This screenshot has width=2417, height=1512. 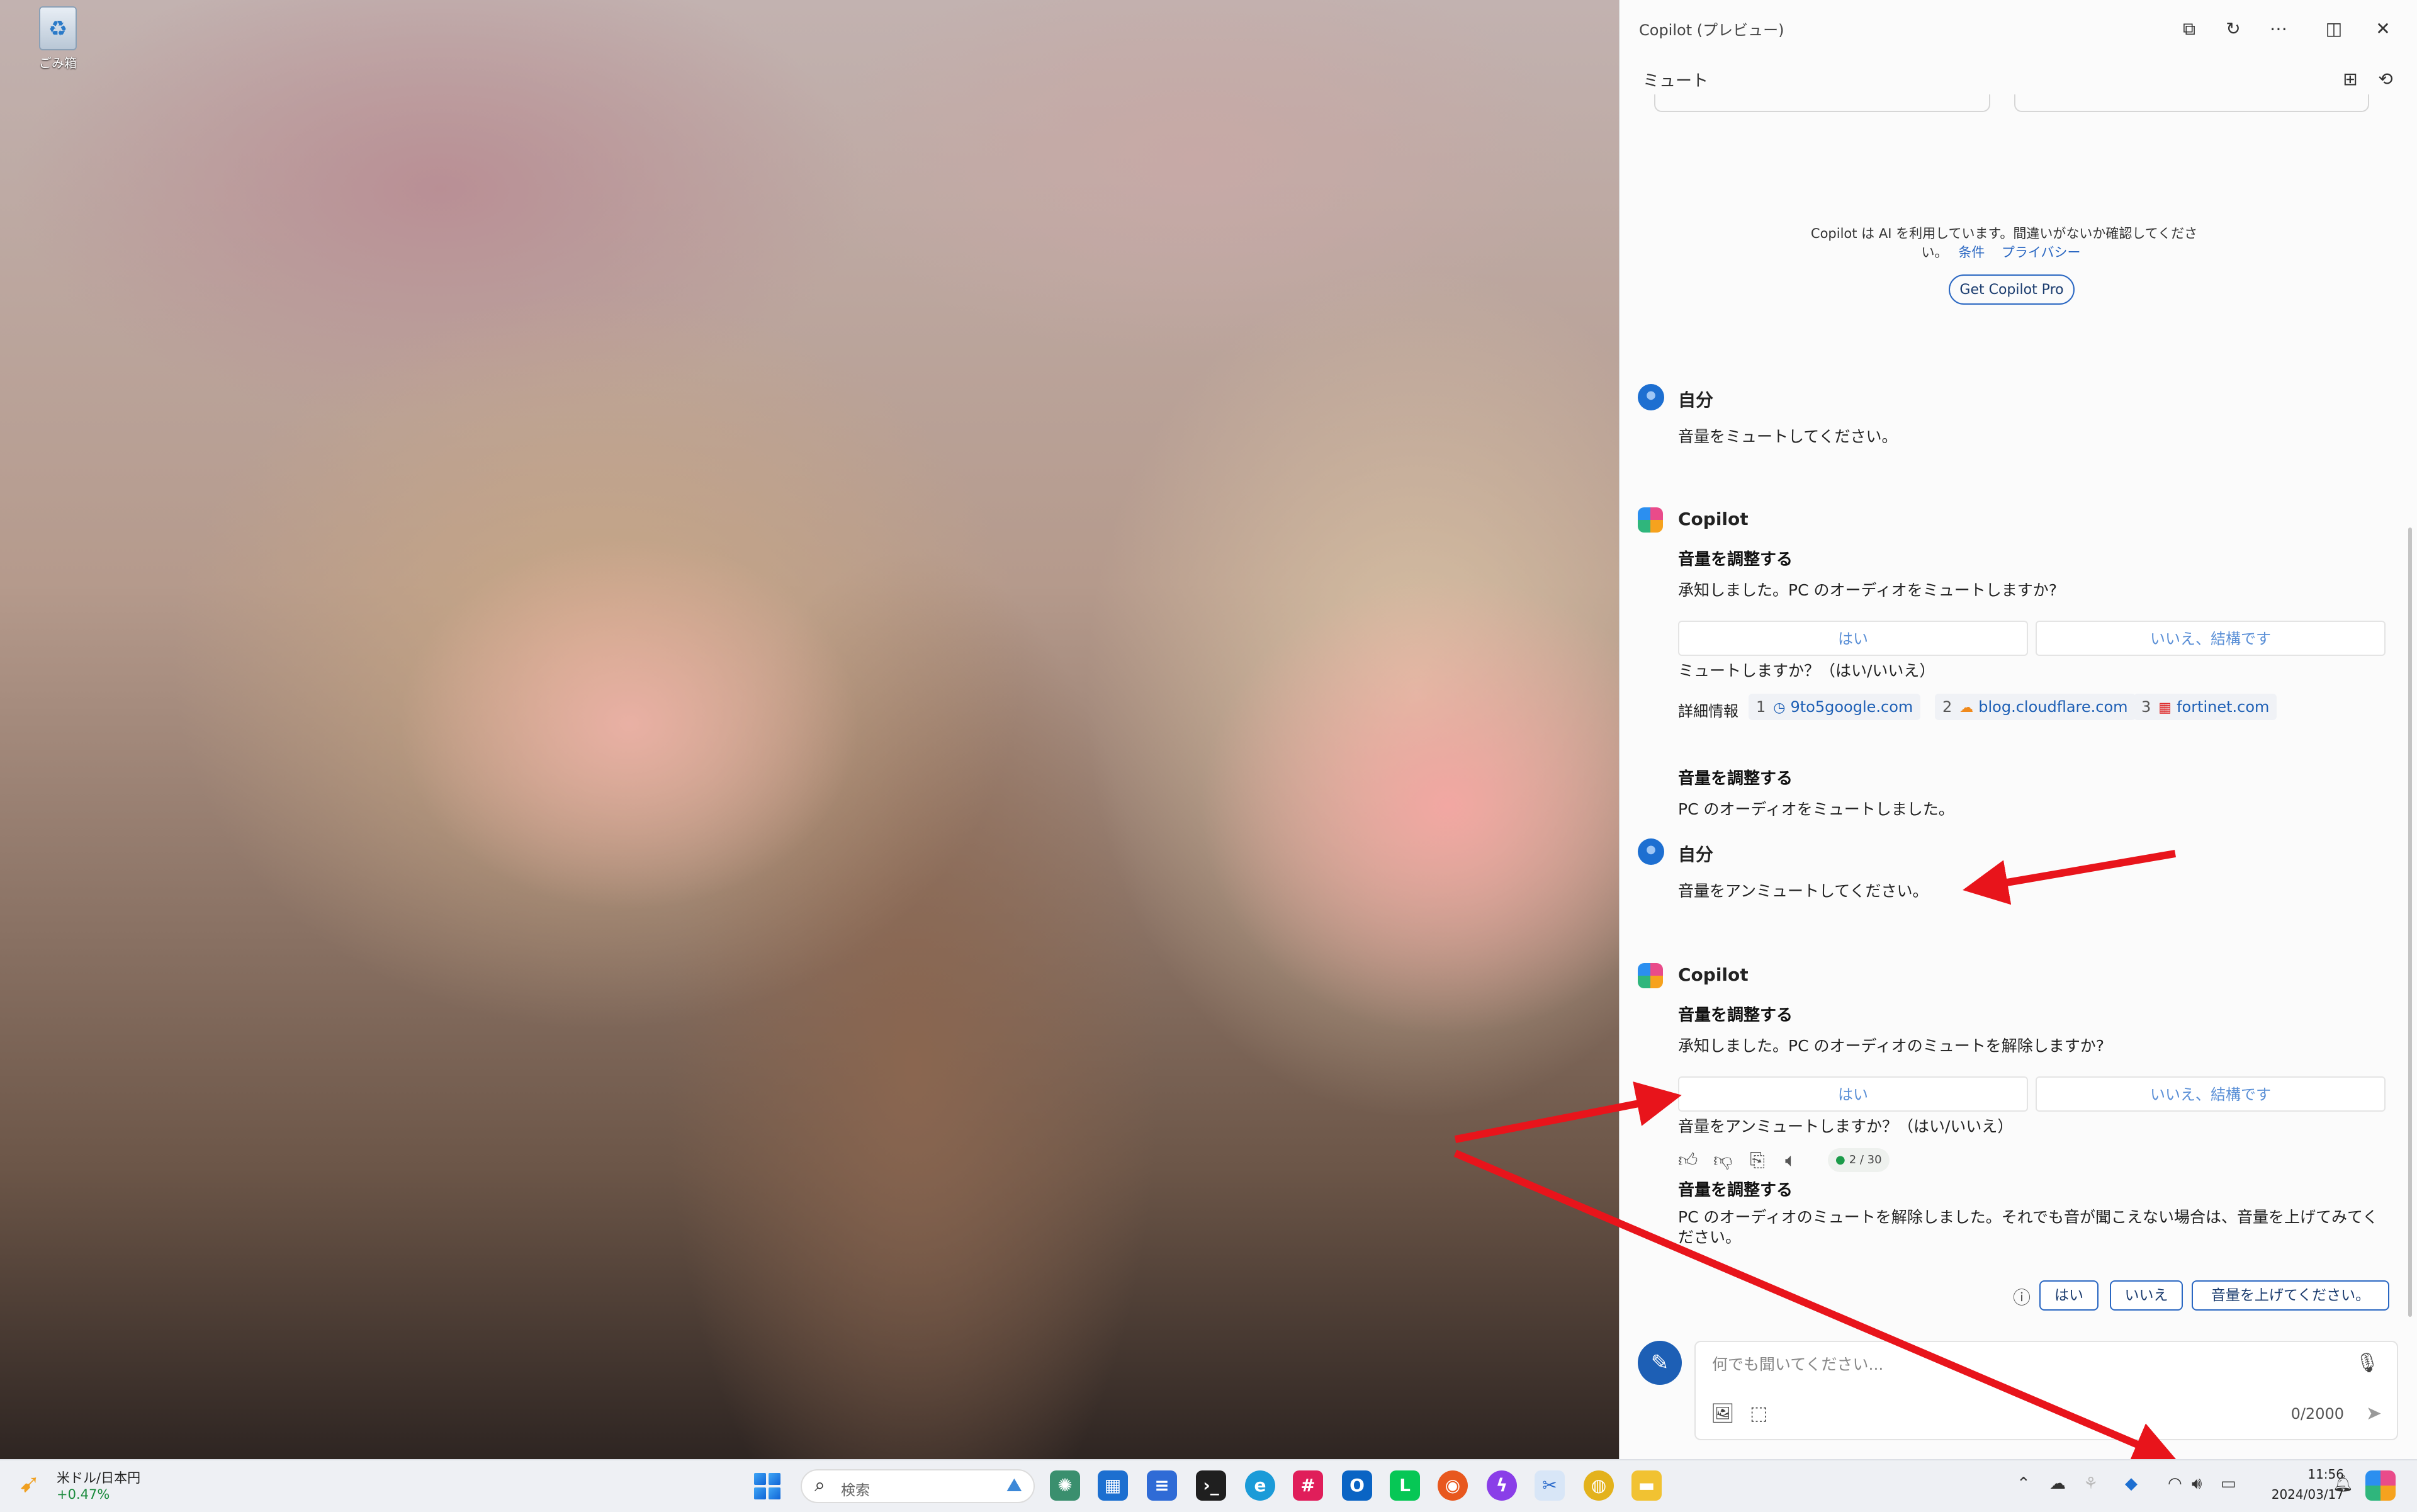 I want to click on app-title: Copilot (プレビュー), so click(x=1711, y=30).